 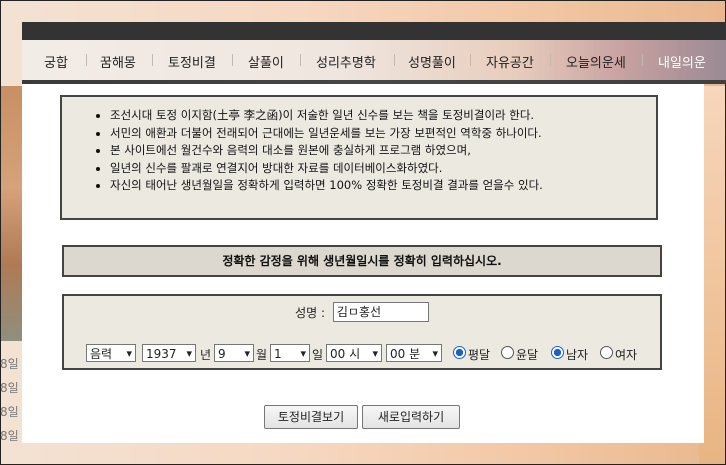 What do you see at coordinates (354, 353) in the screenshot?
I see `hour-select: 00 시` at bounding box center [354, 353].